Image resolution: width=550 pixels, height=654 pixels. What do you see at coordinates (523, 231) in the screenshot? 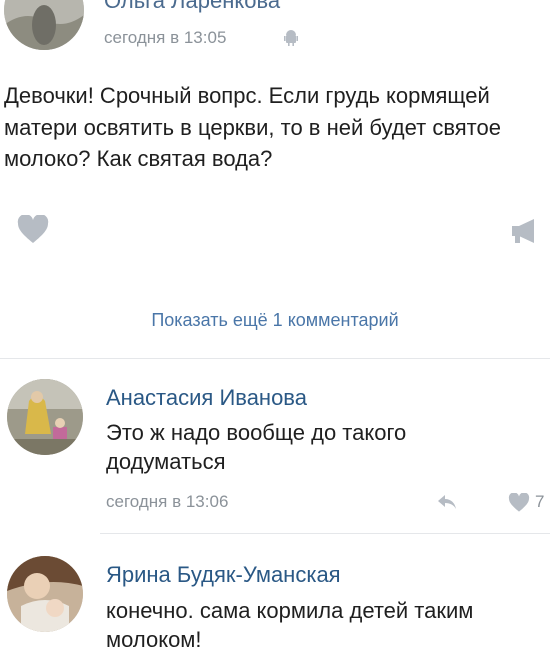
I see `megaphone-icon` at bounding box center [523, 231].